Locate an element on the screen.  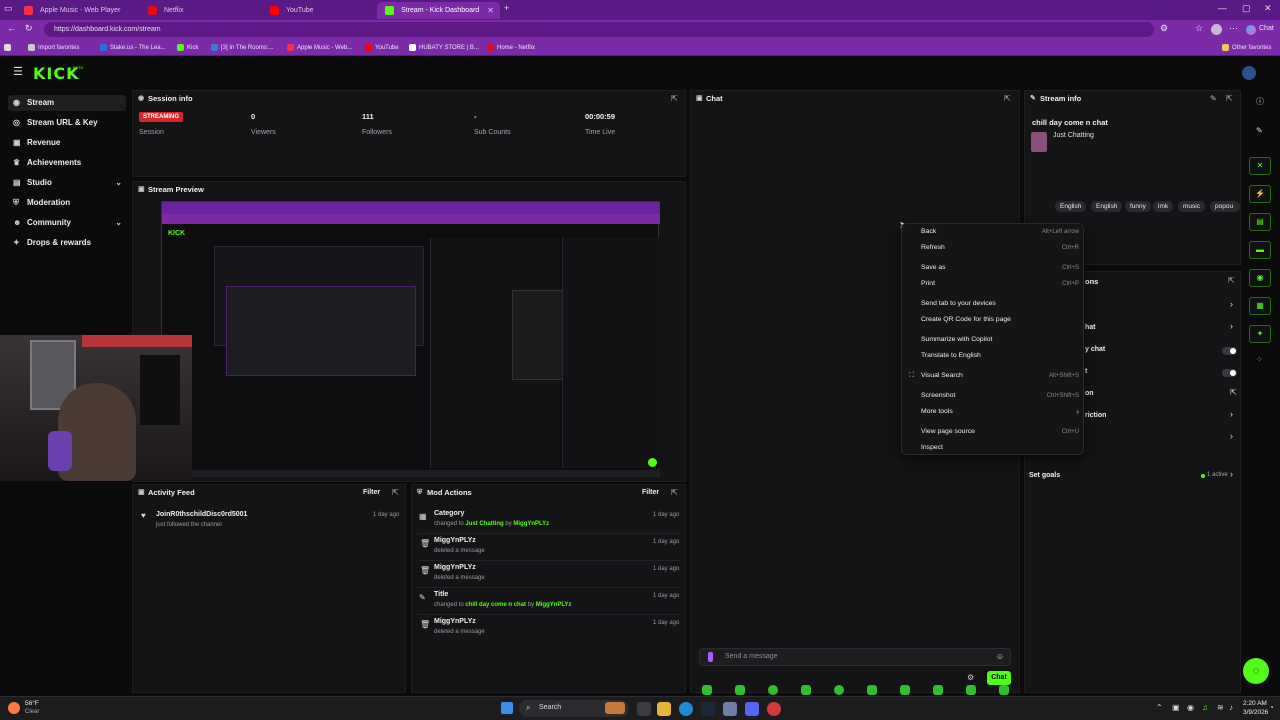
bookmark-kick: Kick is located at coordinates (187, 48).